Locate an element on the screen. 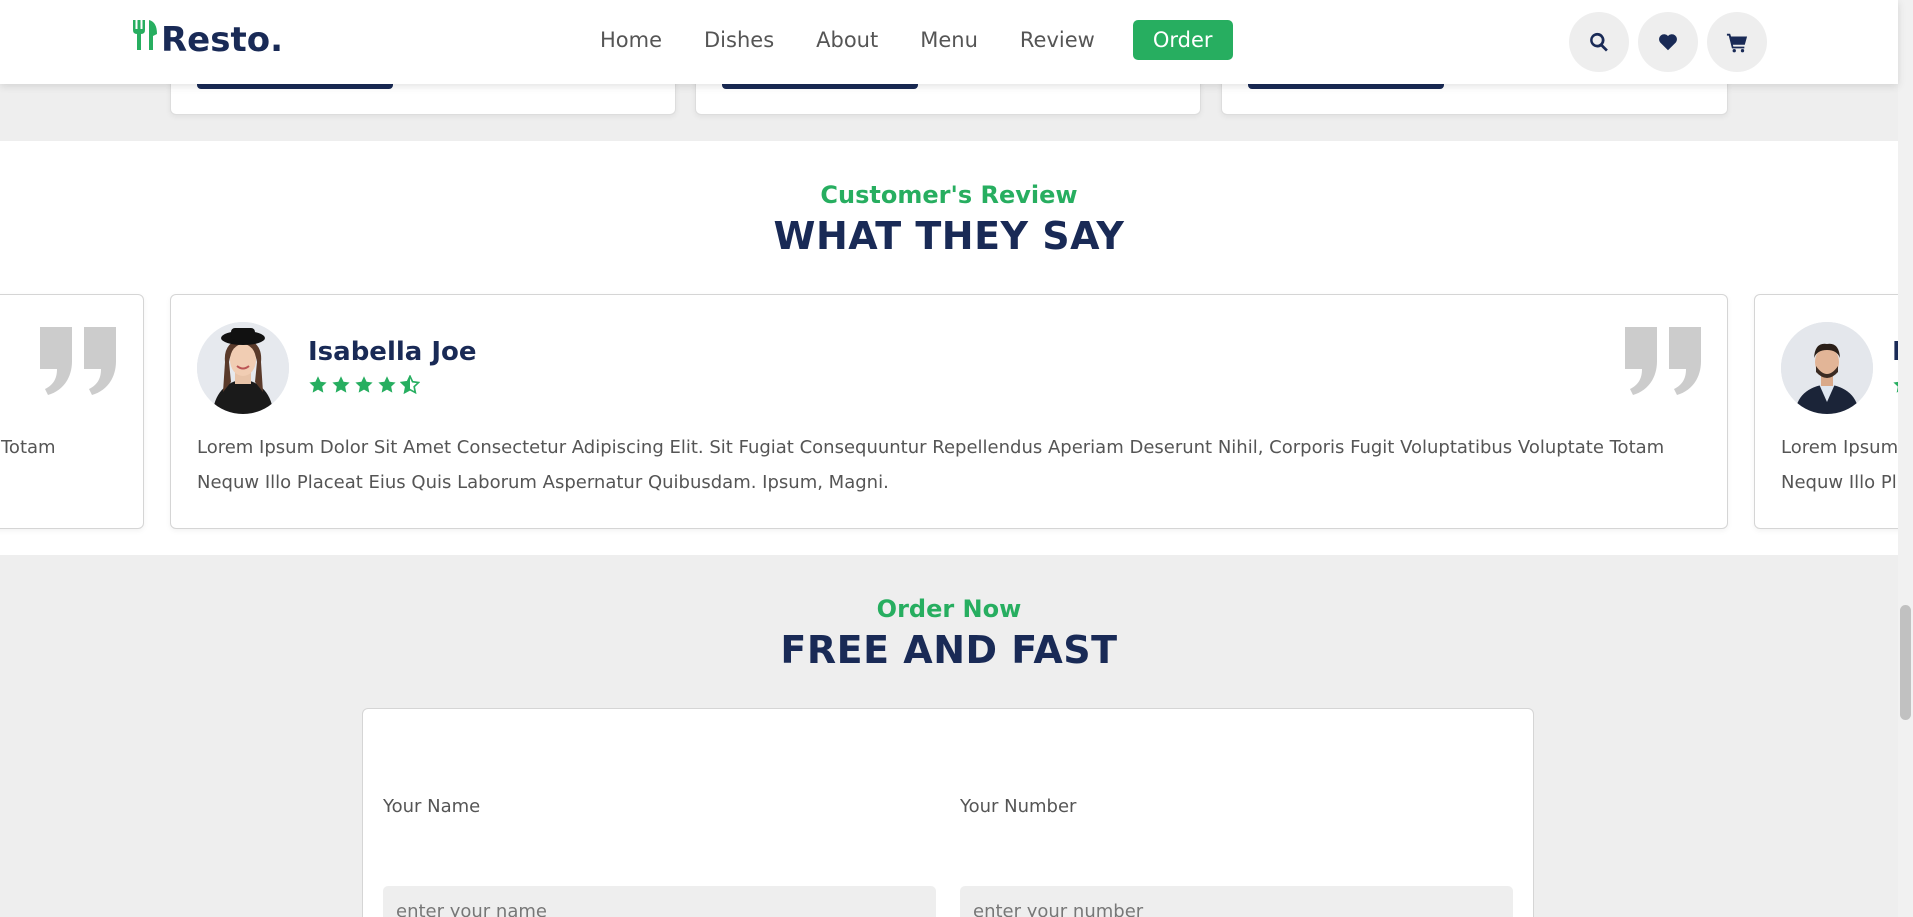 The image size is (1913, 917). review-subheading: Customer's Review is located at coordinates (949, 195).